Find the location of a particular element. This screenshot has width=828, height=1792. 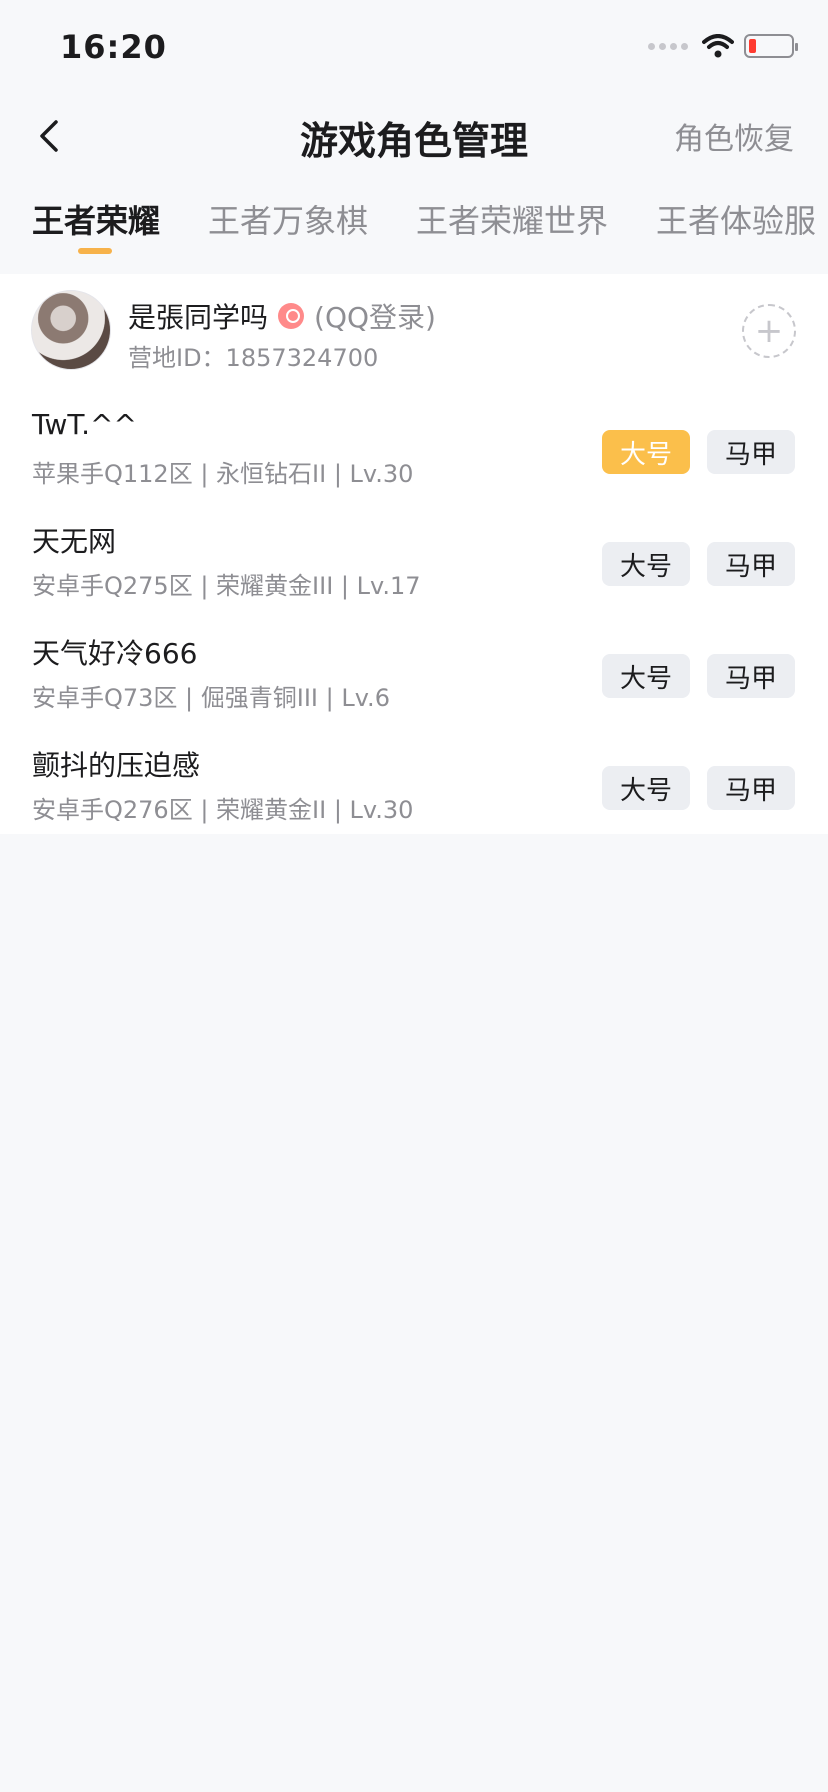

role-meta: 安卓手Q276区 | 荣耀黄金II | Lv.30 is located at coordinates (223, 810).